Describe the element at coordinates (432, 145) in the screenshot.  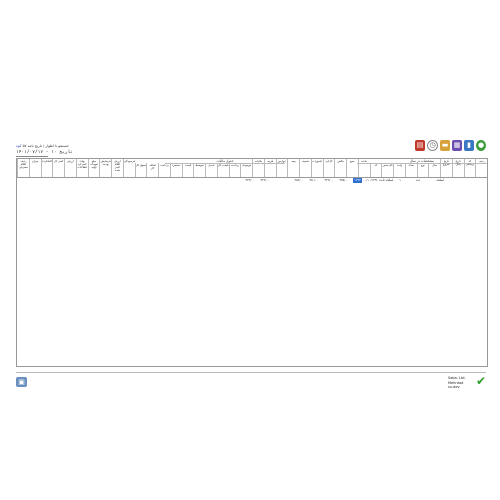
I see `clock-icon: ◷` at that location.